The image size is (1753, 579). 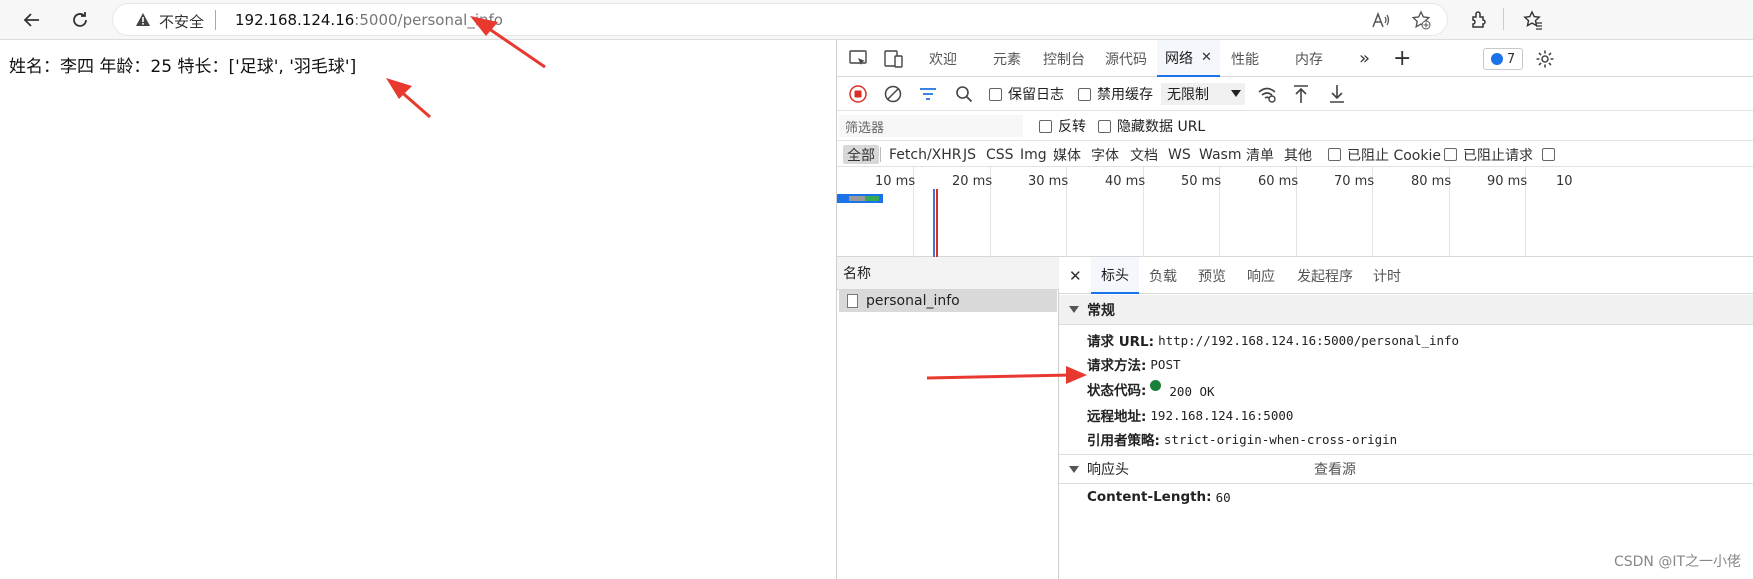 What do you see at coordinates (1006, 375) in the screenshot?
I see `arrow-annotation-status` at bounding box center [1006, 375].